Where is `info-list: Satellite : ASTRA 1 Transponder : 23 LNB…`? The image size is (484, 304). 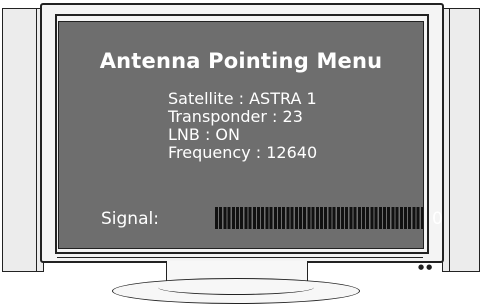
info-list: Satellite : ASTRA 1 Transponder : 23 LNB… is located at coordinates (242, 126).